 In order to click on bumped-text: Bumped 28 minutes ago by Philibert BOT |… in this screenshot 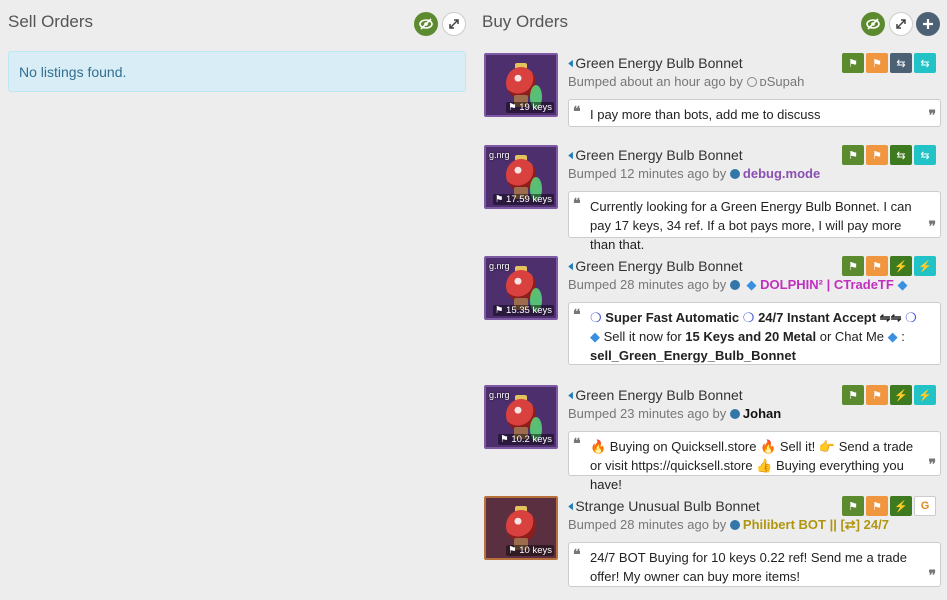, I will do `click(728, 524)`.